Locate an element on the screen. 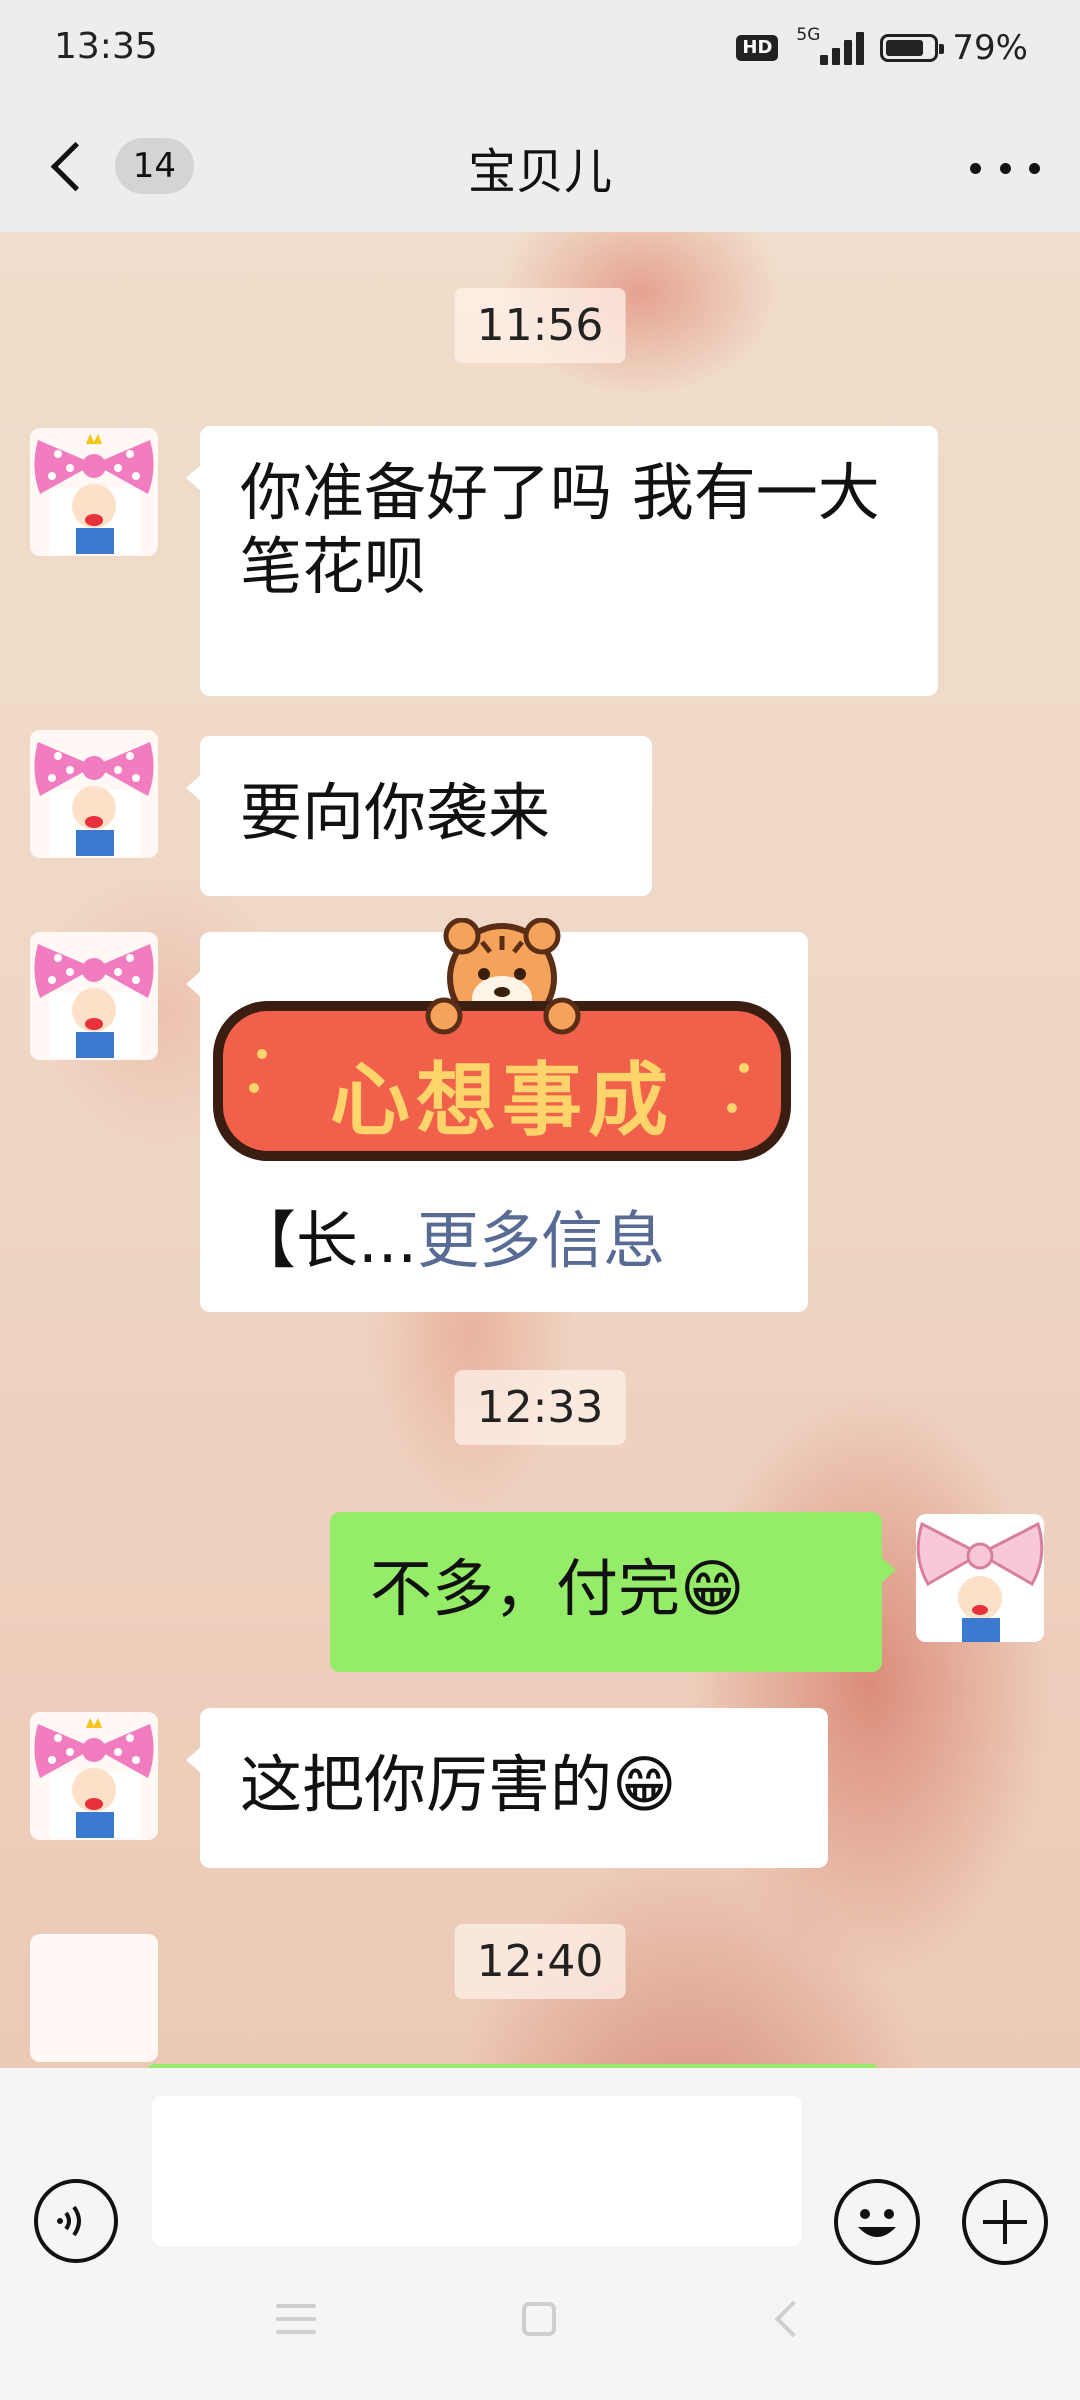 The height and width of the screenshot is (2400, 1080). message-text: 要向你袭来 is located at coordinates (395, 812).